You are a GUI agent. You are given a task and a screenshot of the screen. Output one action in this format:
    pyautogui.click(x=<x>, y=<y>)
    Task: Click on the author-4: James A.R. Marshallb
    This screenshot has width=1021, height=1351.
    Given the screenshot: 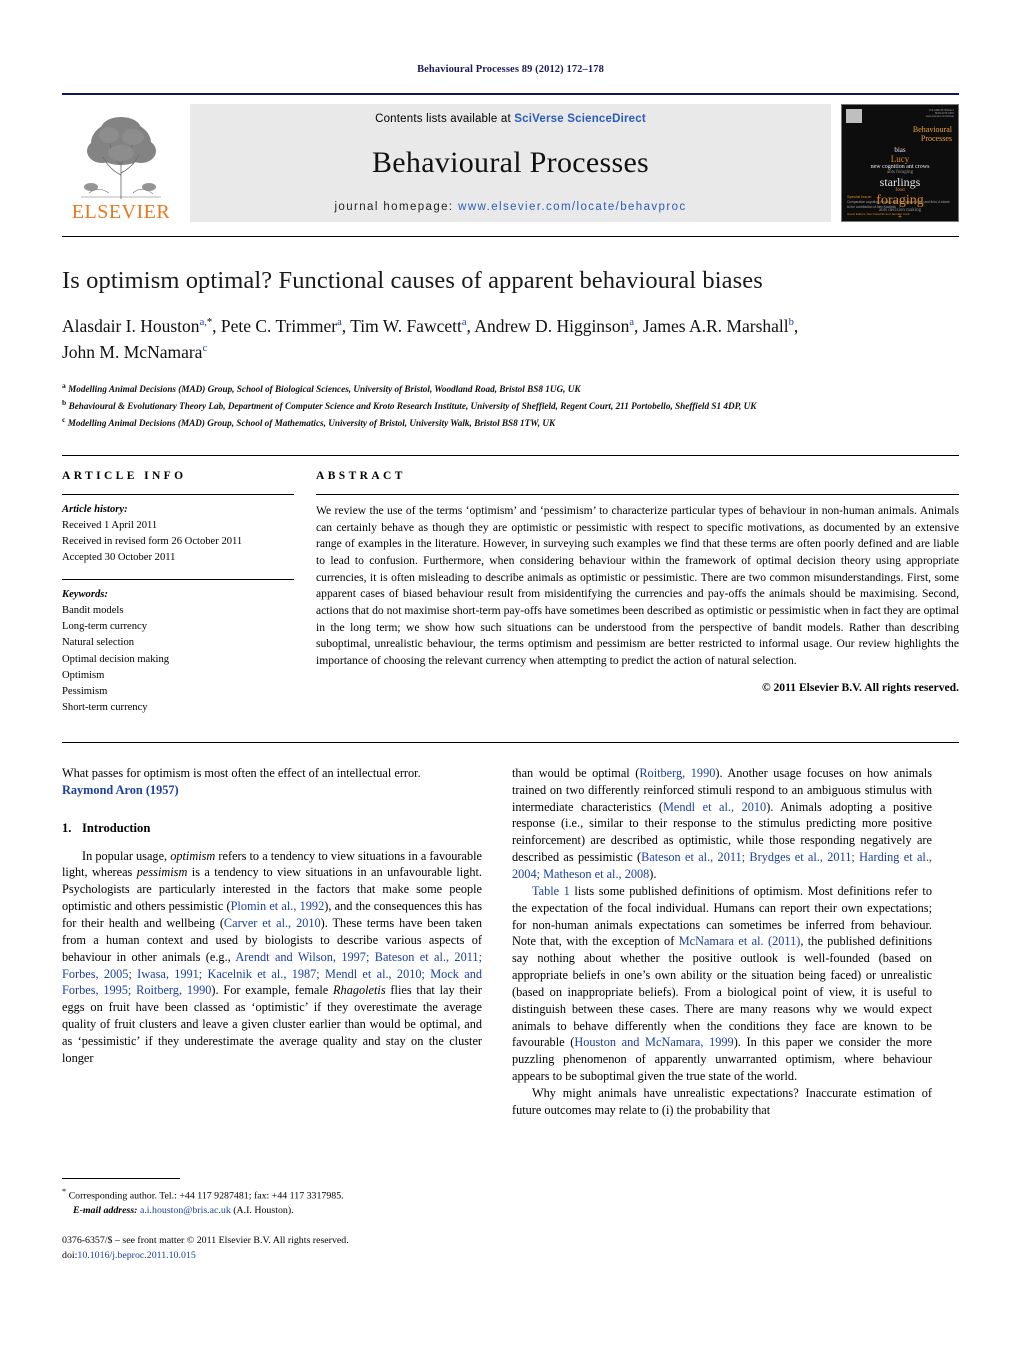 What is the action you would take?
    pyautogui.click(x=718, y=326)
    